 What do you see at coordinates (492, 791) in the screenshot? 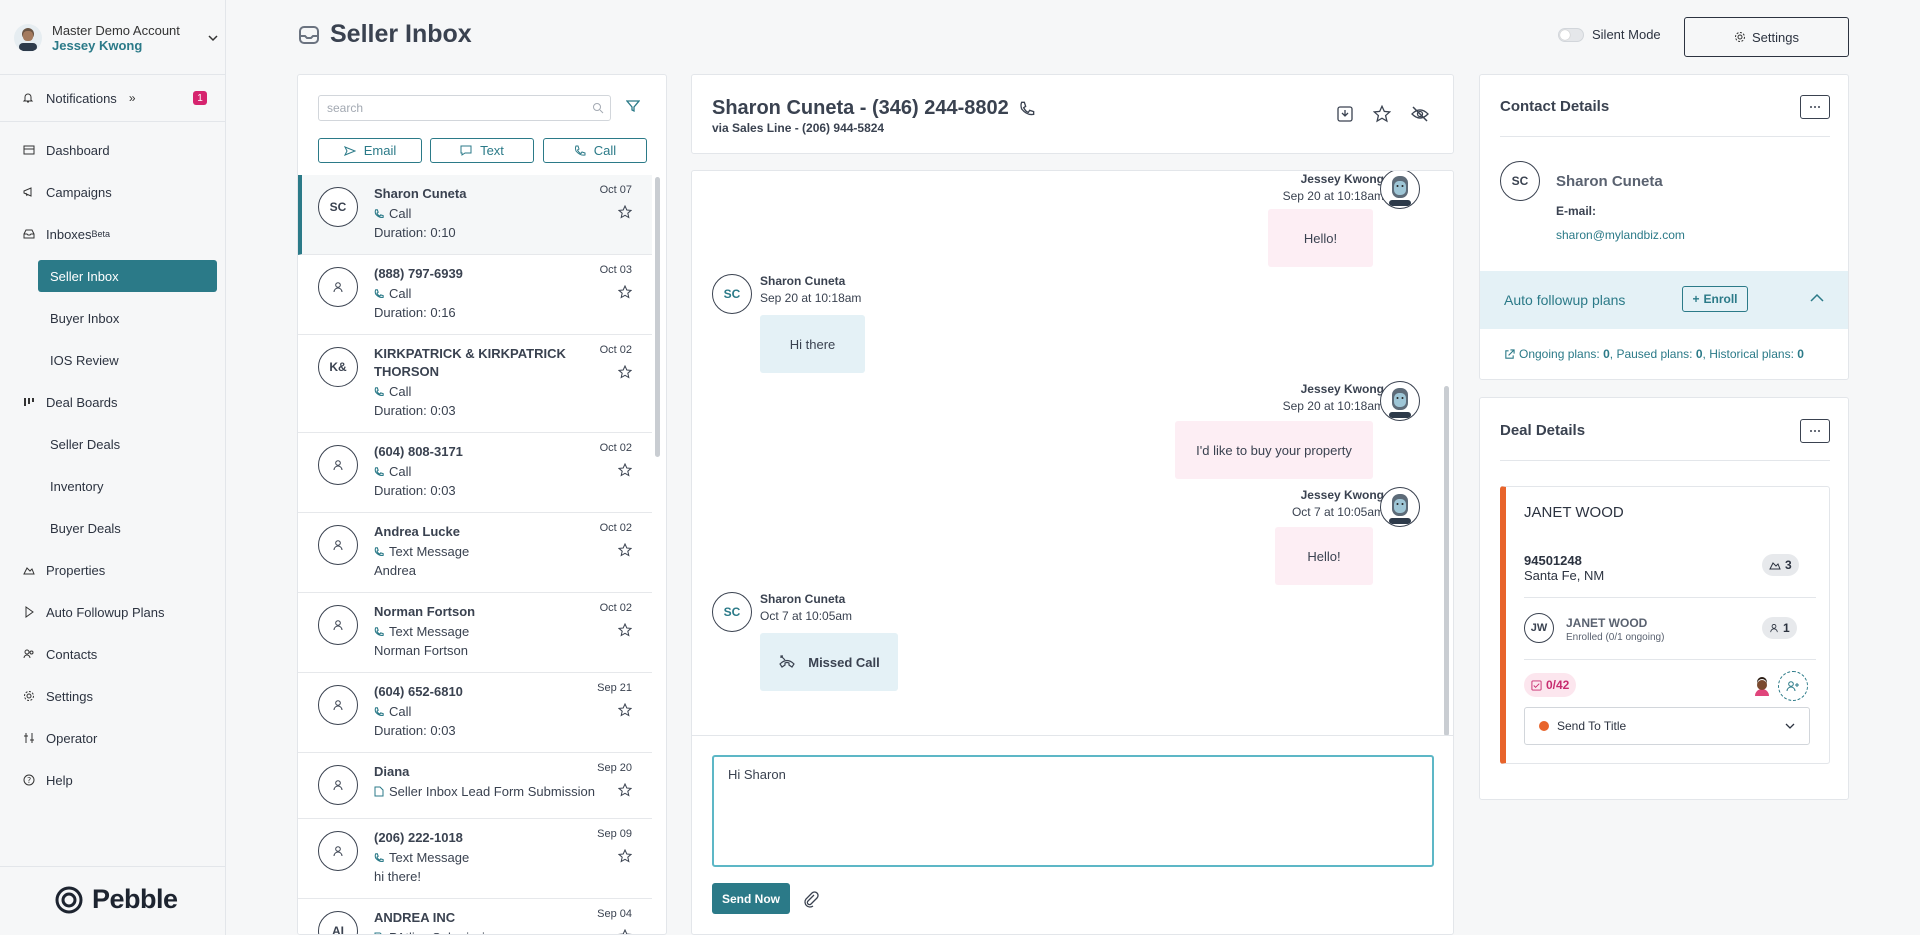
I see `type-label: Seller Inbox Lead Form Submission` at bounding box center [492, 791].